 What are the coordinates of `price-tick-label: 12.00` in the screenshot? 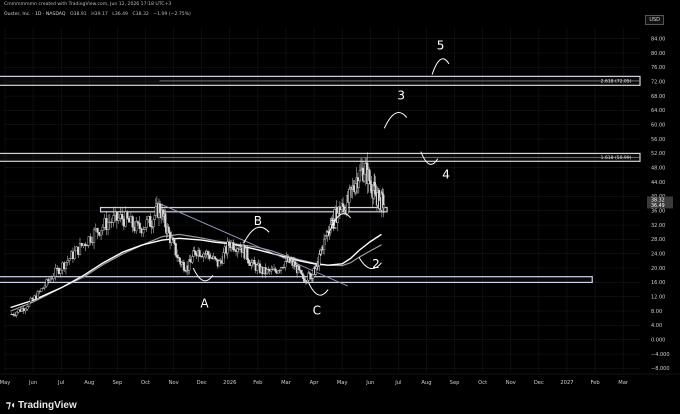 It's located at (658, 298).